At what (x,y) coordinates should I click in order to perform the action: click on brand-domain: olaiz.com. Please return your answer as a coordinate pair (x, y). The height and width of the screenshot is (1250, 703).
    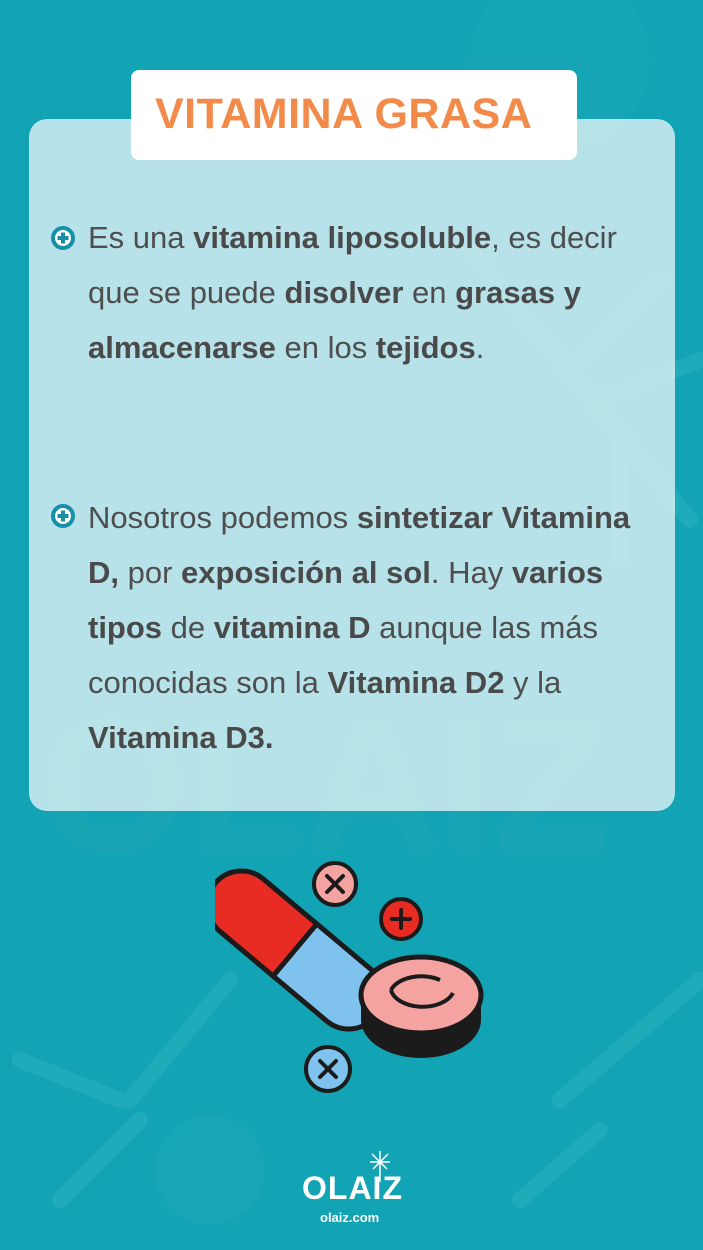
    Looking at the image, I should click on (349, 1217).